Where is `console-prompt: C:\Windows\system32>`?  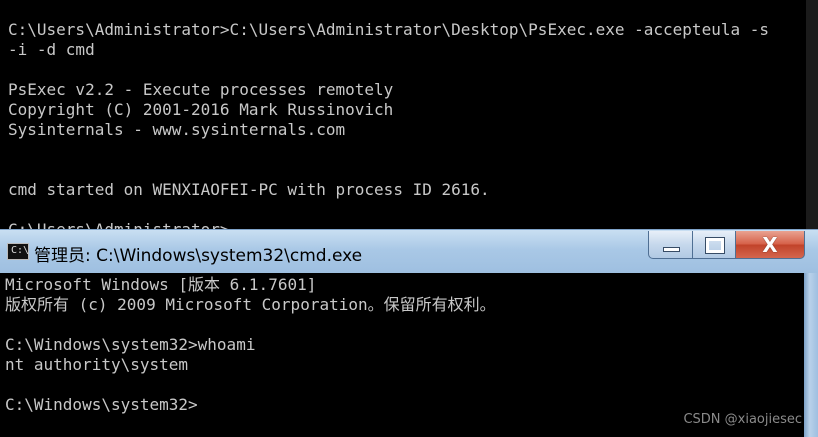
console-prompt: C:\Windows\system32> is located at coordinates (101, 404).